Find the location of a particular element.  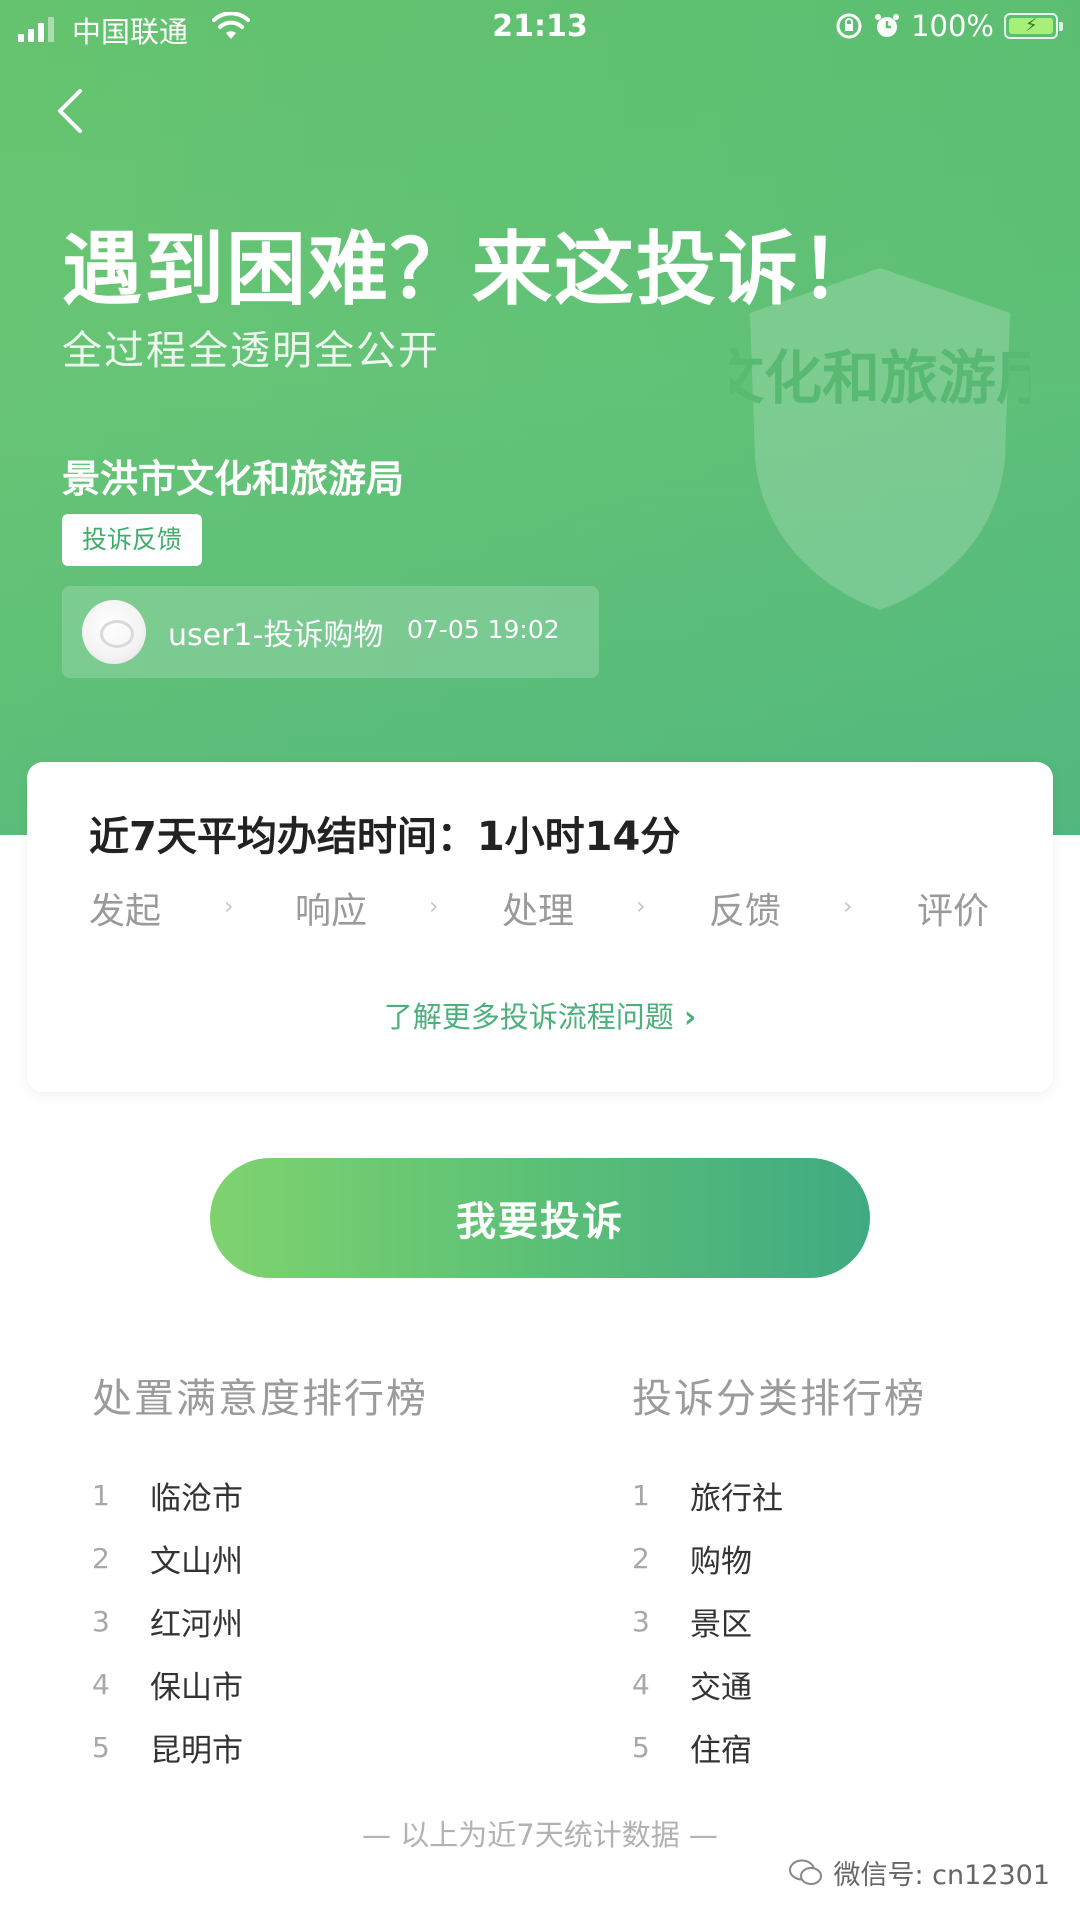

step-process: 处理 is located at coordinates (538, 911).